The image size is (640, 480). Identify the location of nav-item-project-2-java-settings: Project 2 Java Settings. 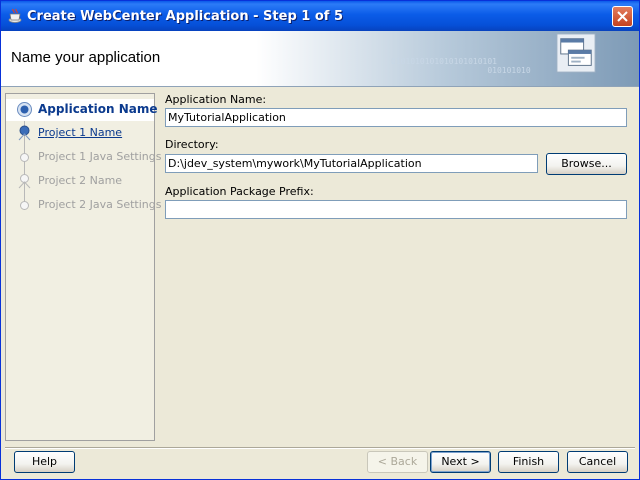
(83, 206).